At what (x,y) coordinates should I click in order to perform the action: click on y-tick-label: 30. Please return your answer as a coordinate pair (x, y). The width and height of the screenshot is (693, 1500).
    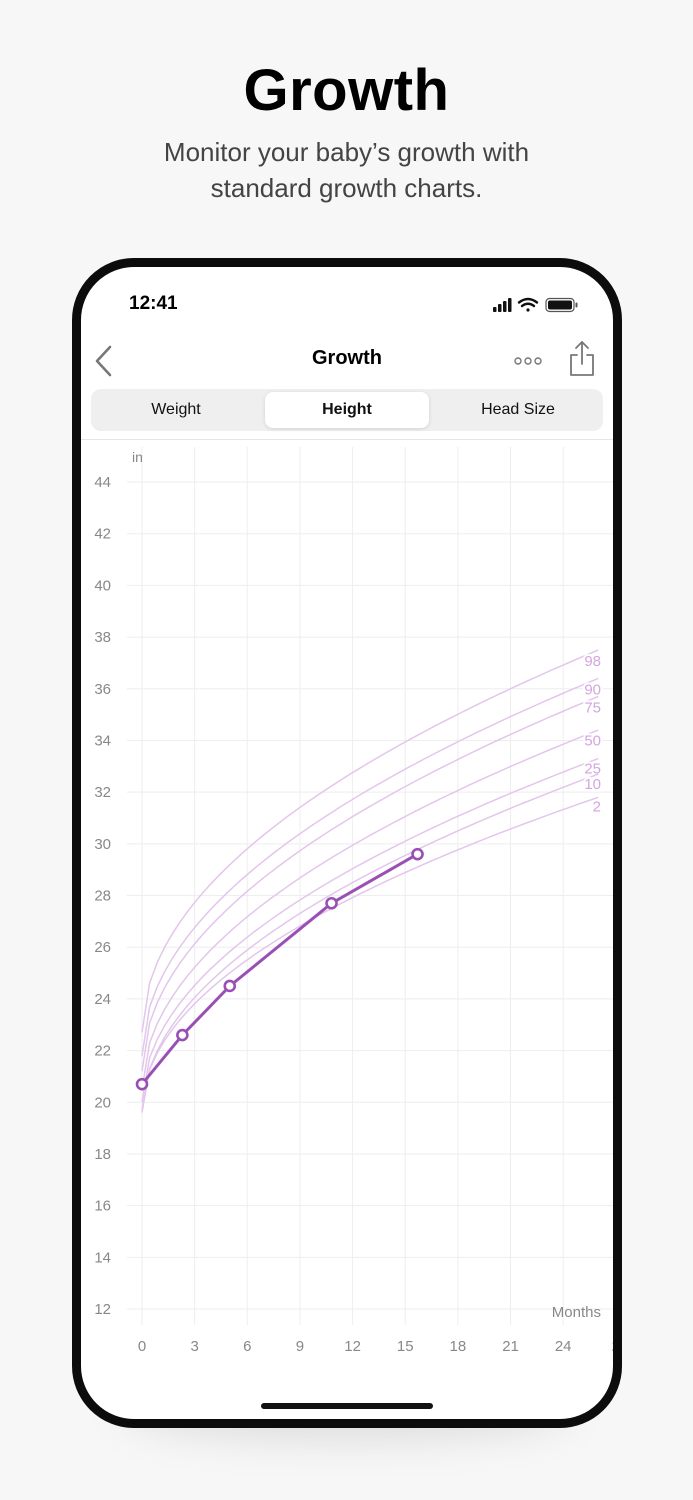
    Looking at the image, I should click on (102, 844).